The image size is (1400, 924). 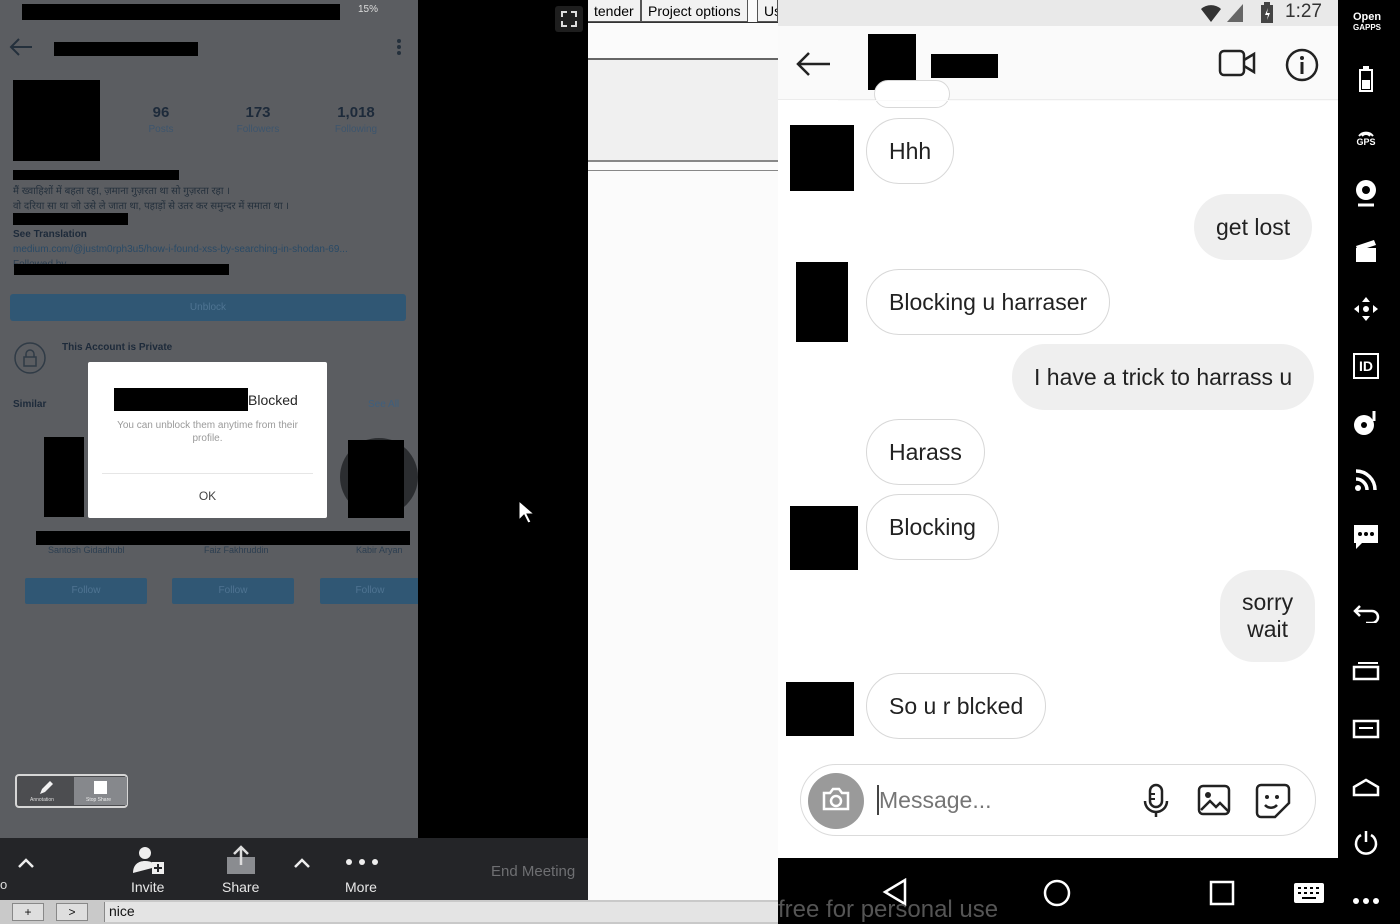 I want to click on watermark-text: free for personal use, so click(x=888, y=909).